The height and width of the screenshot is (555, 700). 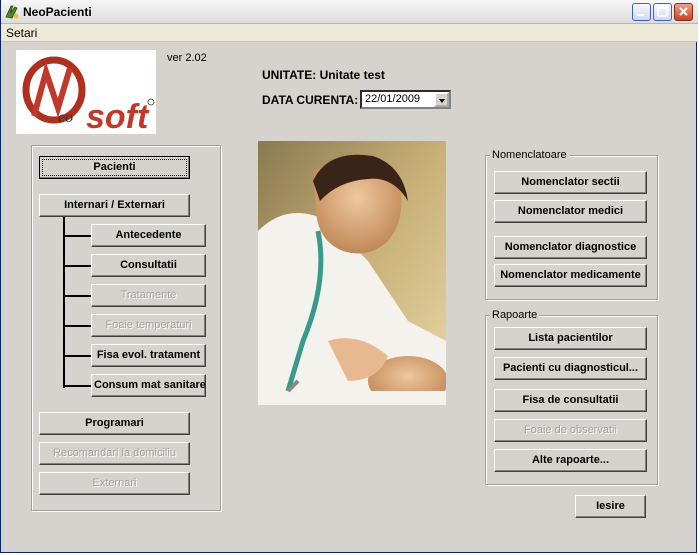 I want to click on antecedente-button: Antecedente, so click(x=148, y=235).